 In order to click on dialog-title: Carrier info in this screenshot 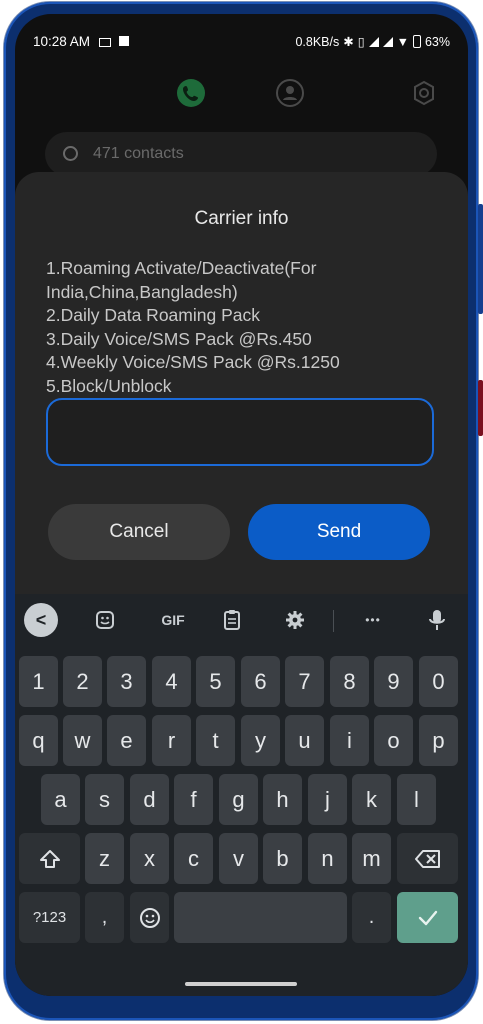, I will do `click(241, 218)`.